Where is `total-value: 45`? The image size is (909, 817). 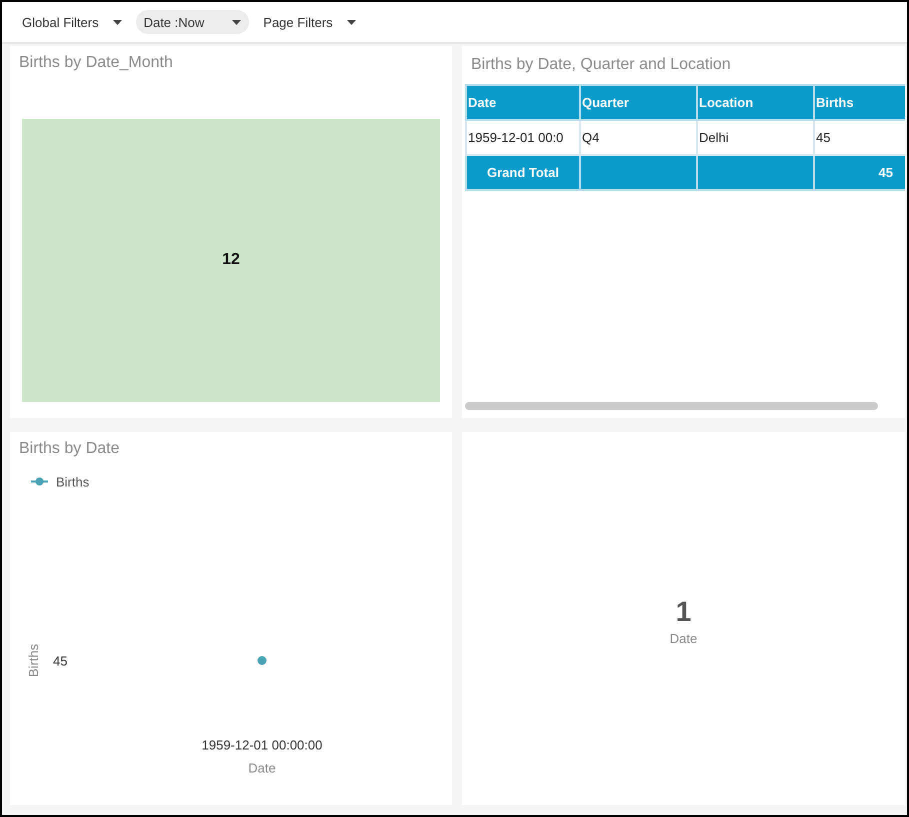
total-value: 45 is located at coordinates (859, 172).